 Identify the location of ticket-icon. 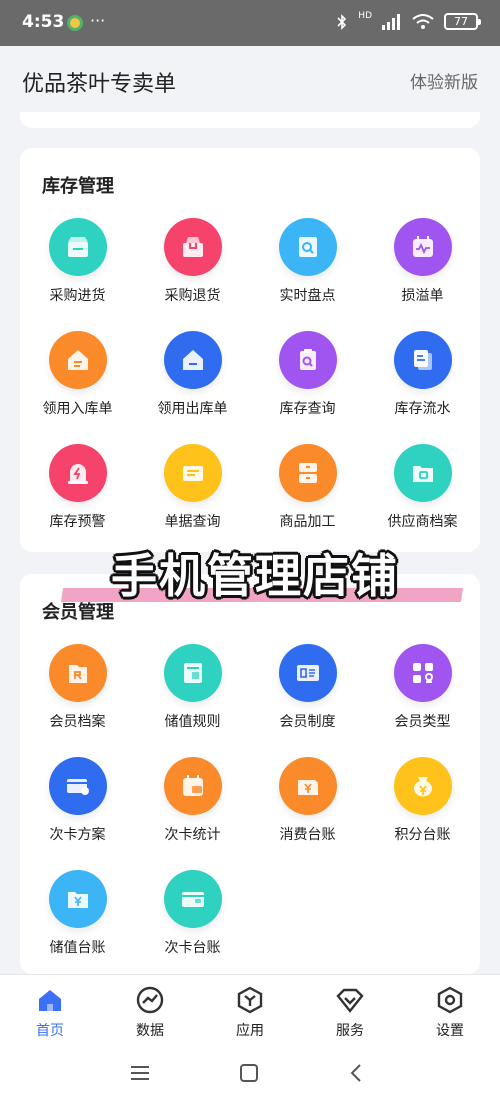
(192, 473).